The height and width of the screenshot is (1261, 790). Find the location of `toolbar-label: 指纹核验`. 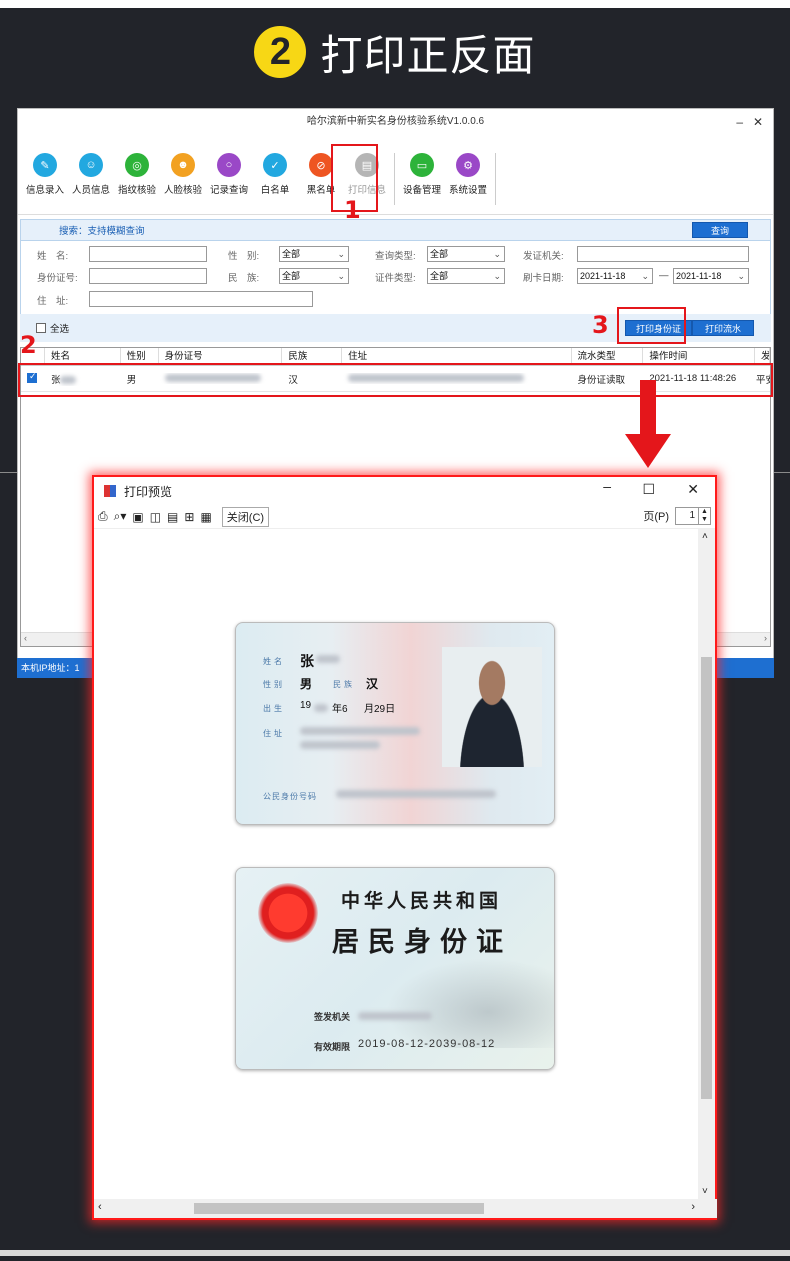

toolbar-label: 指纹核验 is located at coordinates (136, 190).